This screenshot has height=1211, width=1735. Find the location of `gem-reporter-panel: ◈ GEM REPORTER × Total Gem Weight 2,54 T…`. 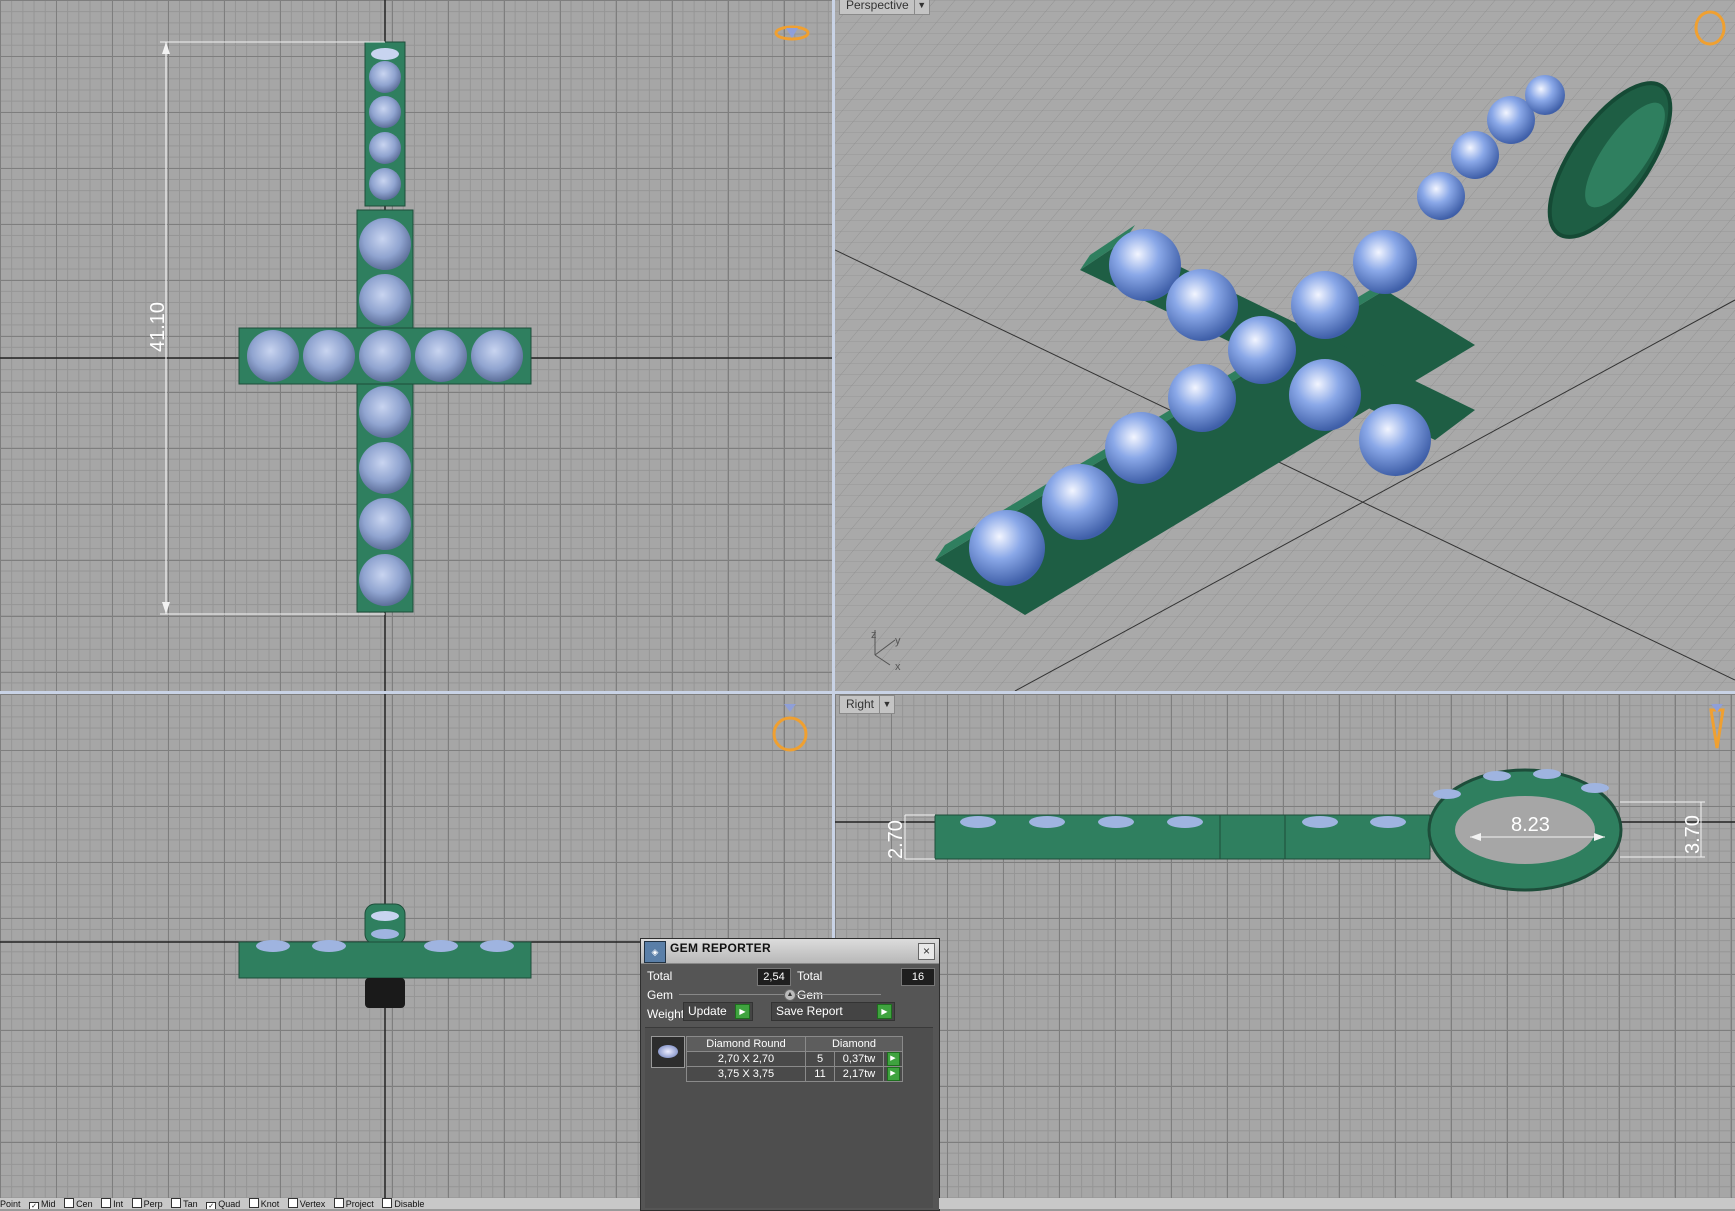

gem-reporter-panel: ◈ GEM REPORTER × Total Gem Weight 2,54 T… is located at coordinates (790, 1074).